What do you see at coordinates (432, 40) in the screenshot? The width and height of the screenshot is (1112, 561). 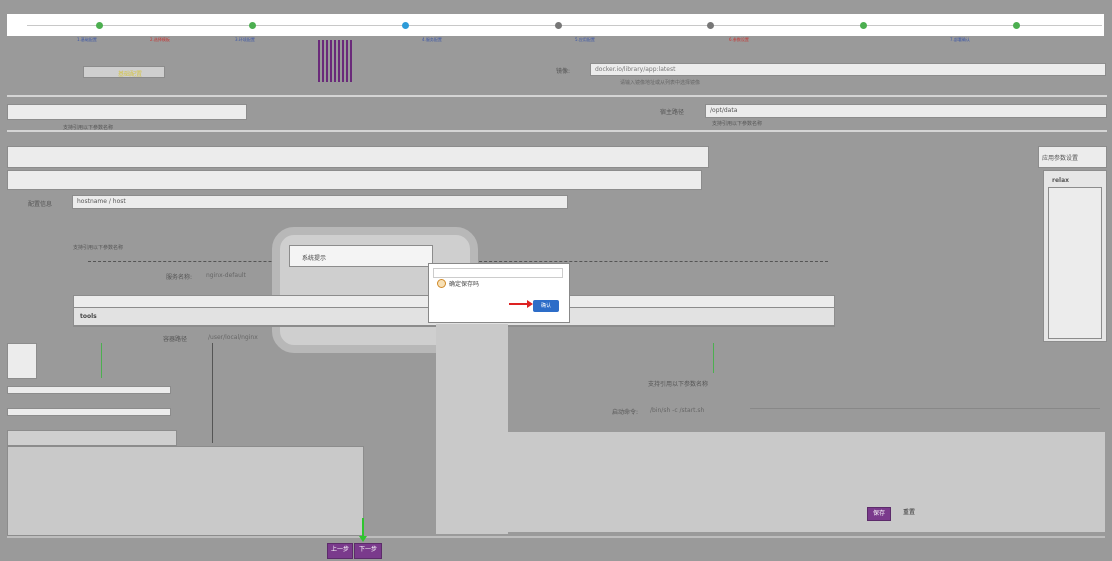 I see `step-label-4: 4.服务配置` at bounding box center [432, 40].